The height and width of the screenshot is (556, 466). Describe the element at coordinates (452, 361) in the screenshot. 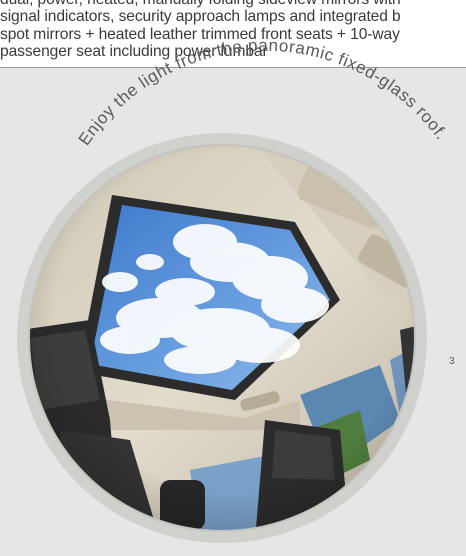

I see `caption-footnote-marker: 3` at that location.